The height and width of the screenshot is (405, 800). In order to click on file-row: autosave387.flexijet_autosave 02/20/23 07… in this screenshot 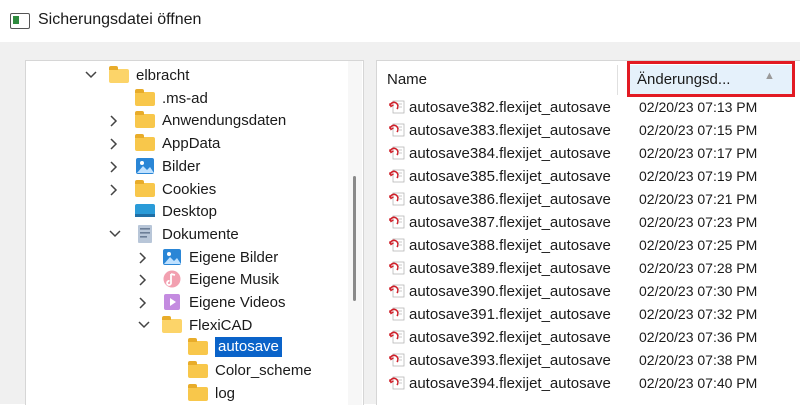, I will do `click(588, 223)`.